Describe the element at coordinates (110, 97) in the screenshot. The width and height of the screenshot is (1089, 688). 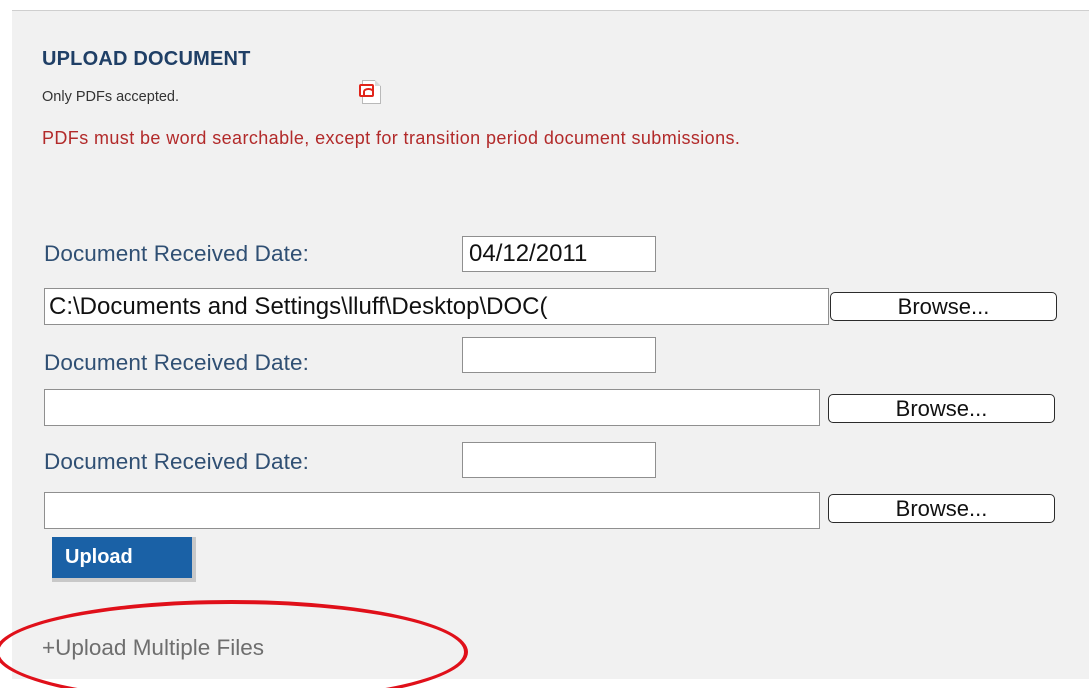
I see `pdf-only-note: Only PDFs accepted.` at that location.